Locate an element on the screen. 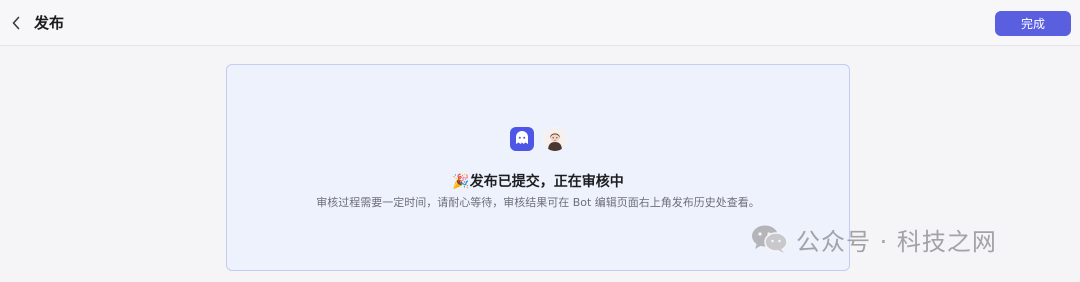 This screenshot has height=282, width=1080. page-title: 发布 is located at coordinates (49, 23).